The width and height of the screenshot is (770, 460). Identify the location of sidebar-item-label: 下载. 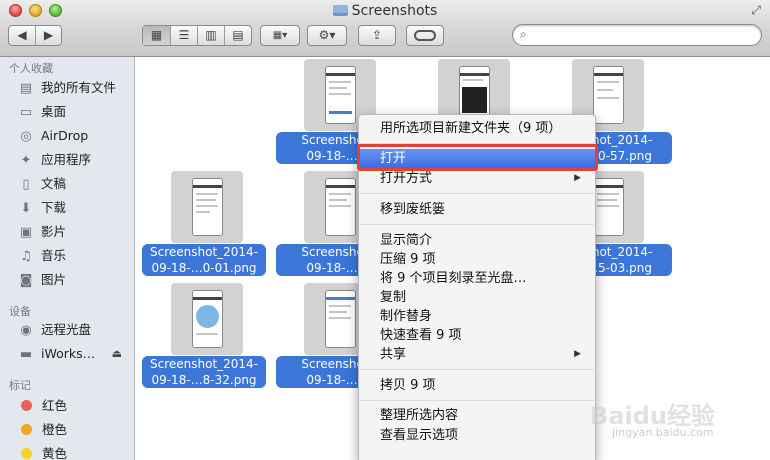
(54, 207).